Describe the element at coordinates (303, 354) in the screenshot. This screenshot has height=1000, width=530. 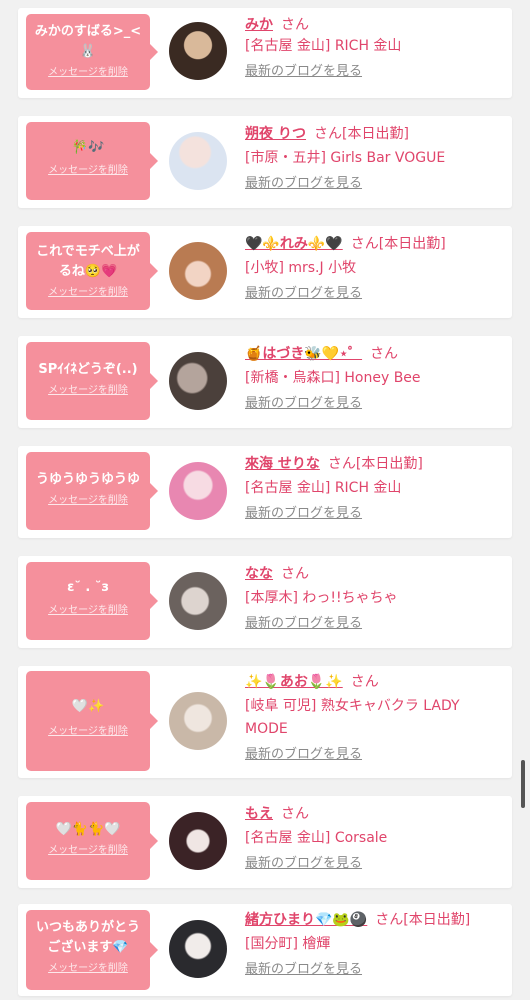
I see `cast-name-link: 🍯はづき🐝💛⋆゜` at that location.